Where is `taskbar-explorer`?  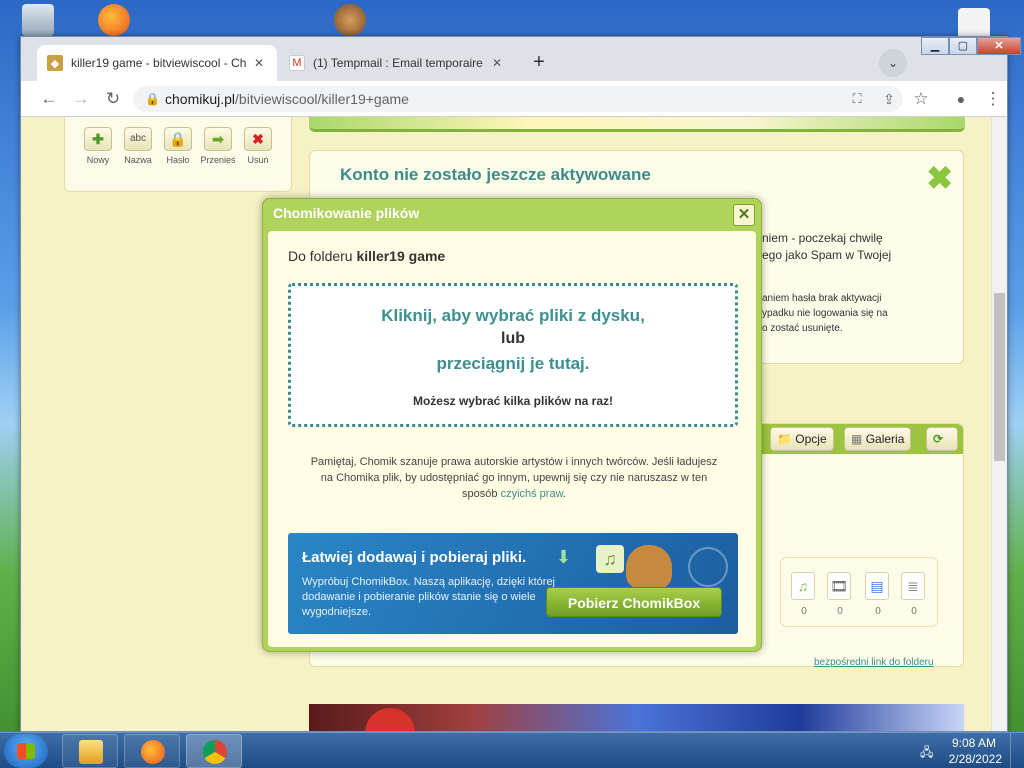
taskbar-explorer is located at coordinates (90, 751).